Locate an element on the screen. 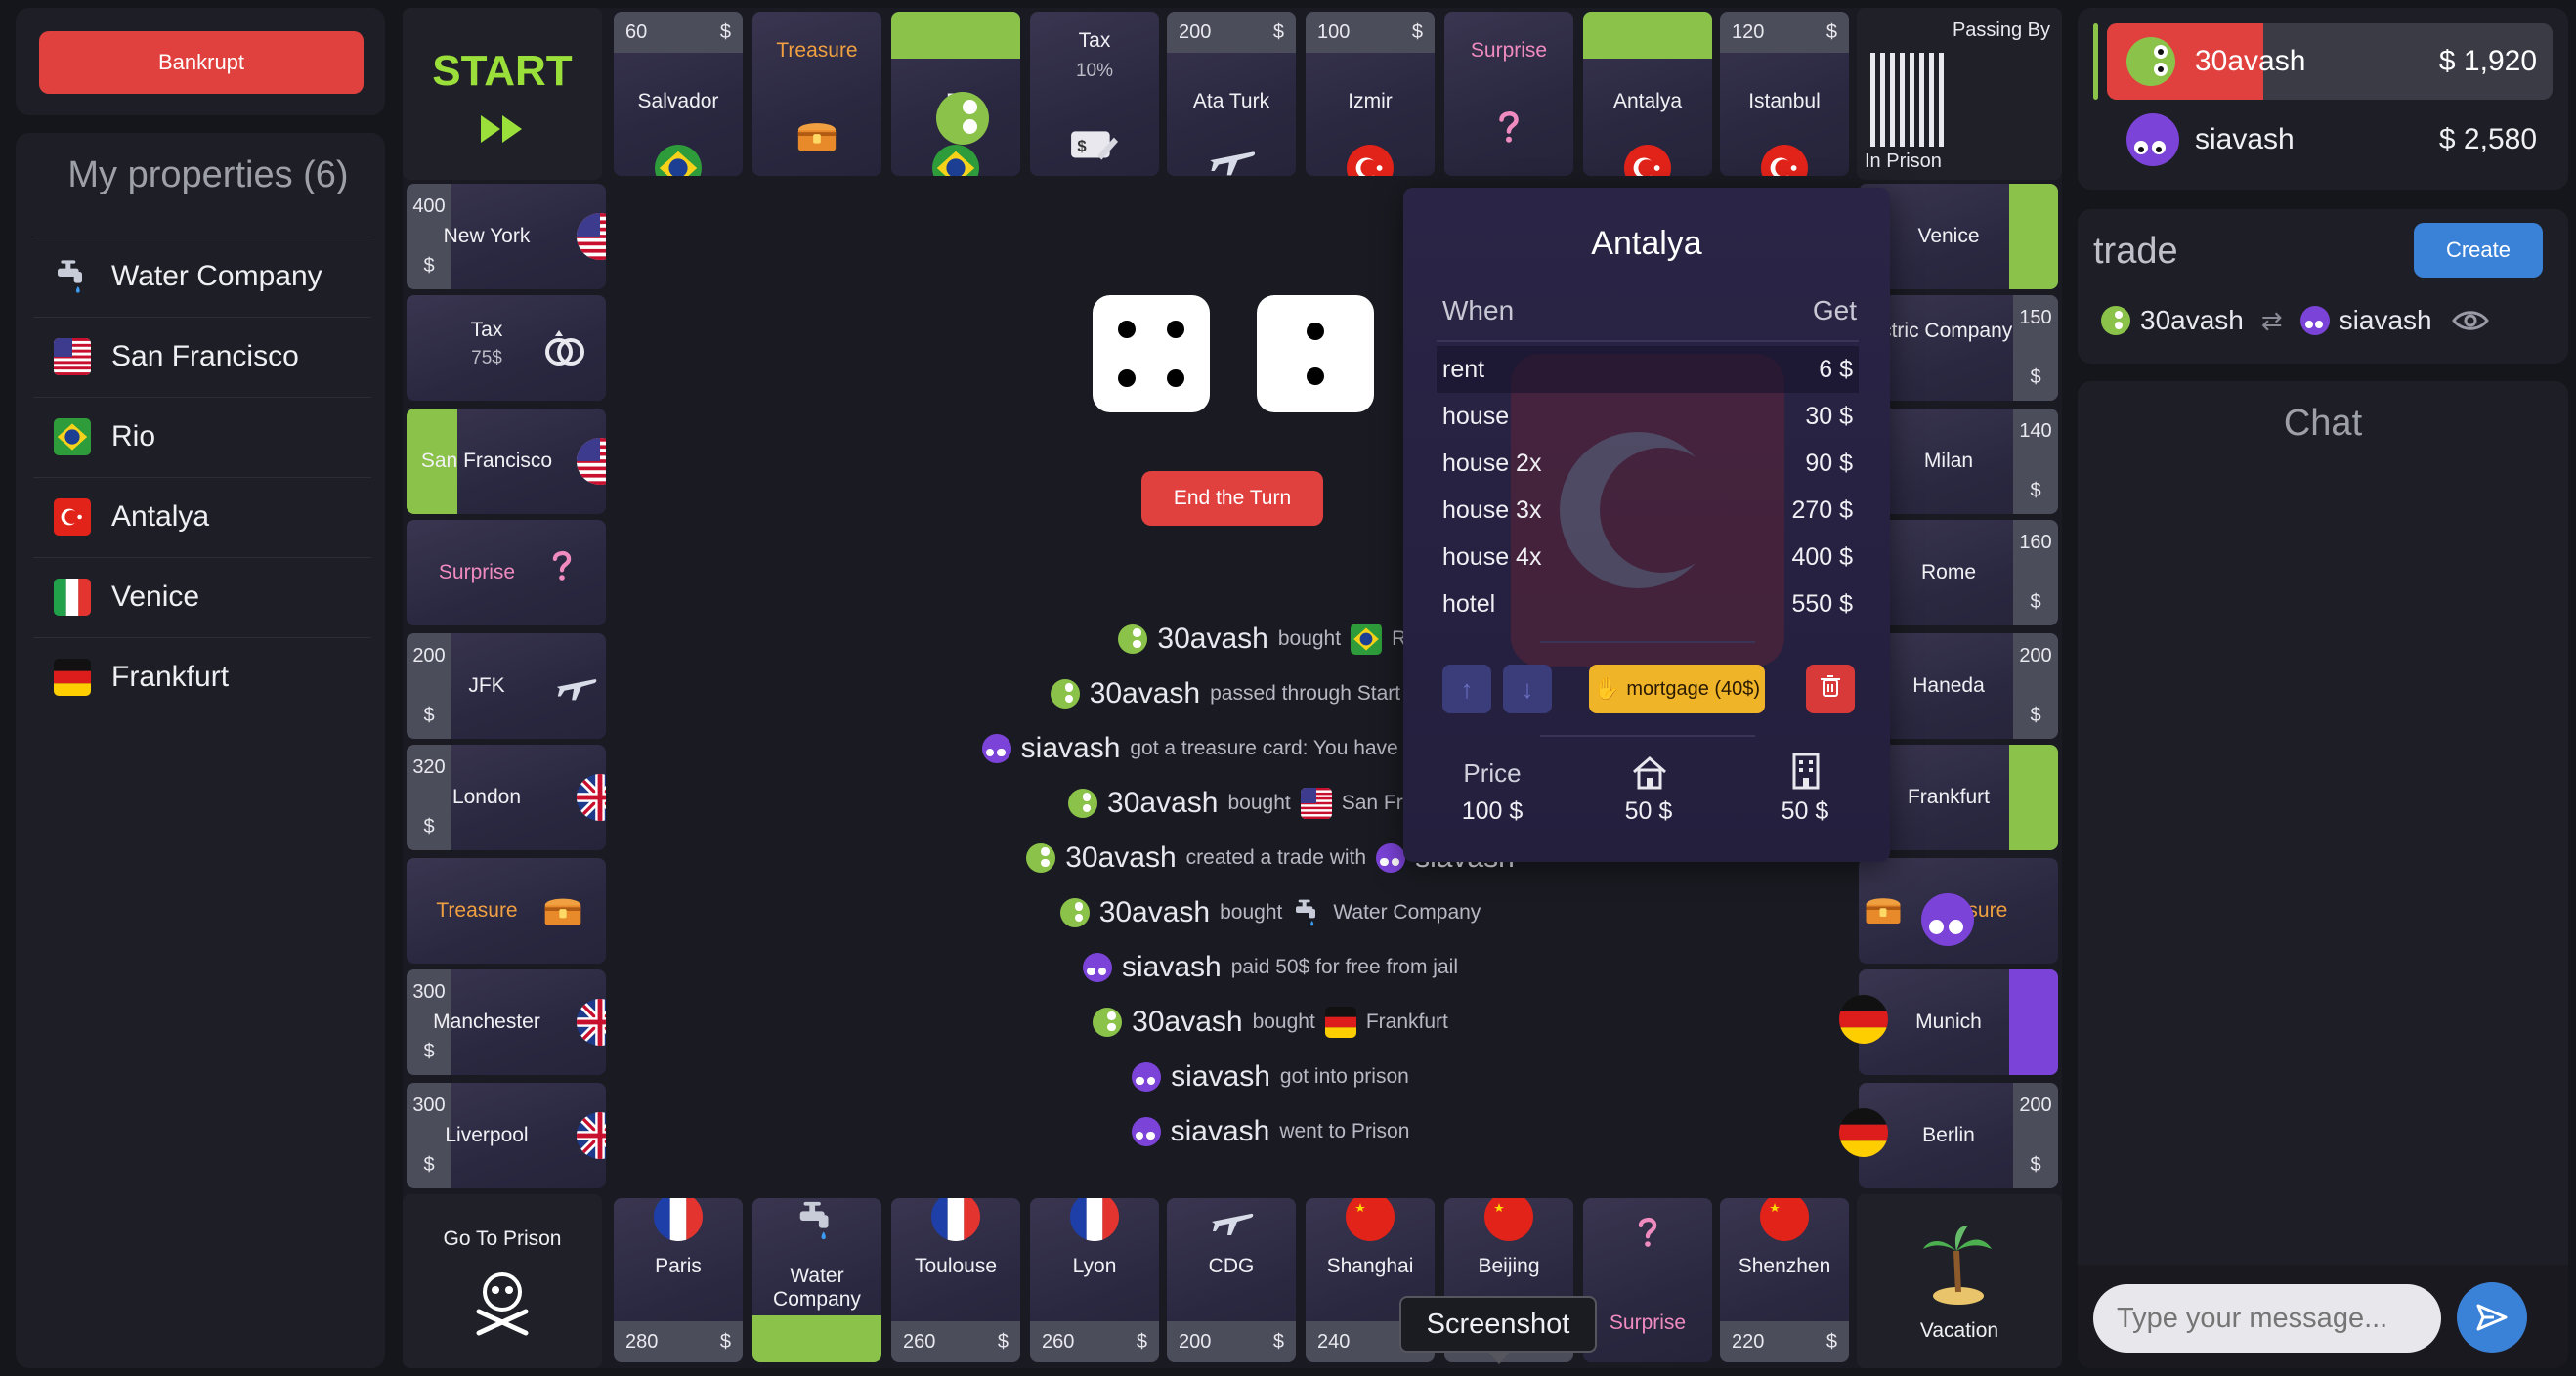 Image resolution: width=2576 pixels, height=1376 pixels. property-item: Water Company is located at coordinates (202, 275).